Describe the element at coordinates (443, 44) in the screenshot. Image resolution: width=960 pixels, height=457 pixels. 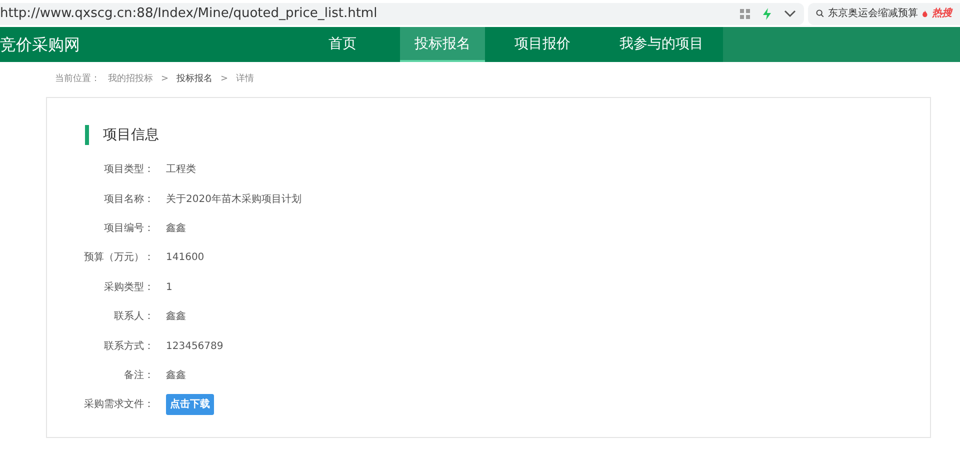
I see `nav-tab: 投标报名` at that location.